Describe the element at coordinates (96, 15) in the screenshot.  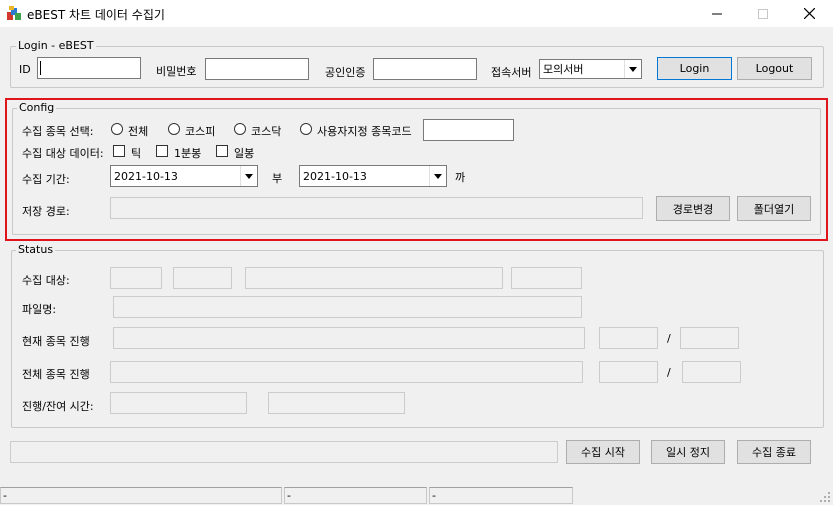
I see `window-title: eBEST 차트 데이터 수집기` at that location.